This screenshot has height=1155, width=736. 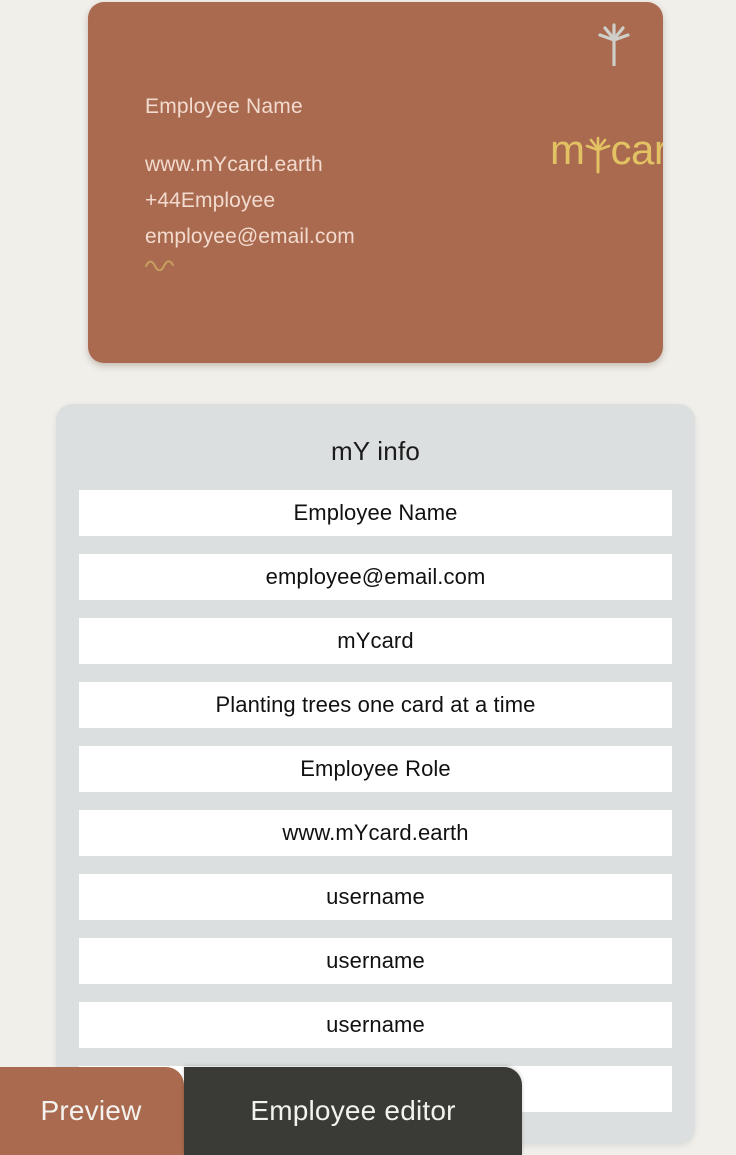 What do you see at coordinates (614, 44) in the screenshot?
I see `tree-icon` at bounding box center [614, 44].